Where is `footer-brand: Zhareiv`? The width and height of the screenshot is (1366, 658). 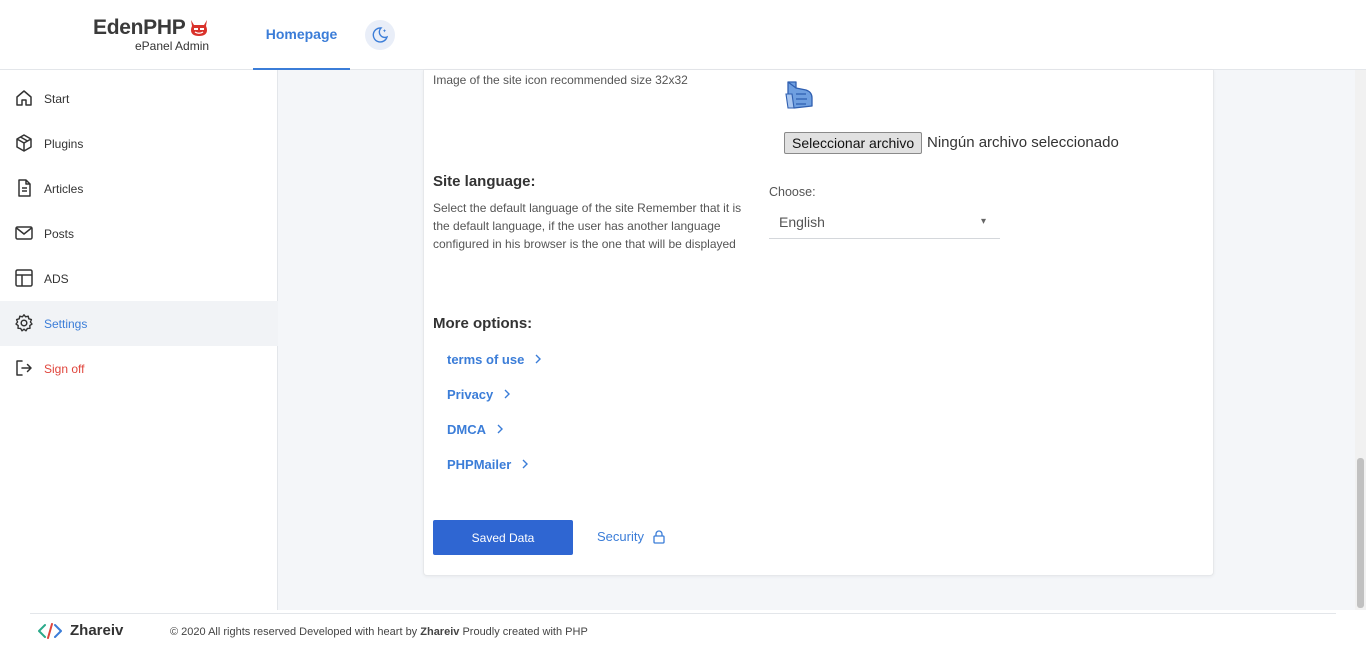 footer-brand: Zhareiv is located at coordinates (97, 630).